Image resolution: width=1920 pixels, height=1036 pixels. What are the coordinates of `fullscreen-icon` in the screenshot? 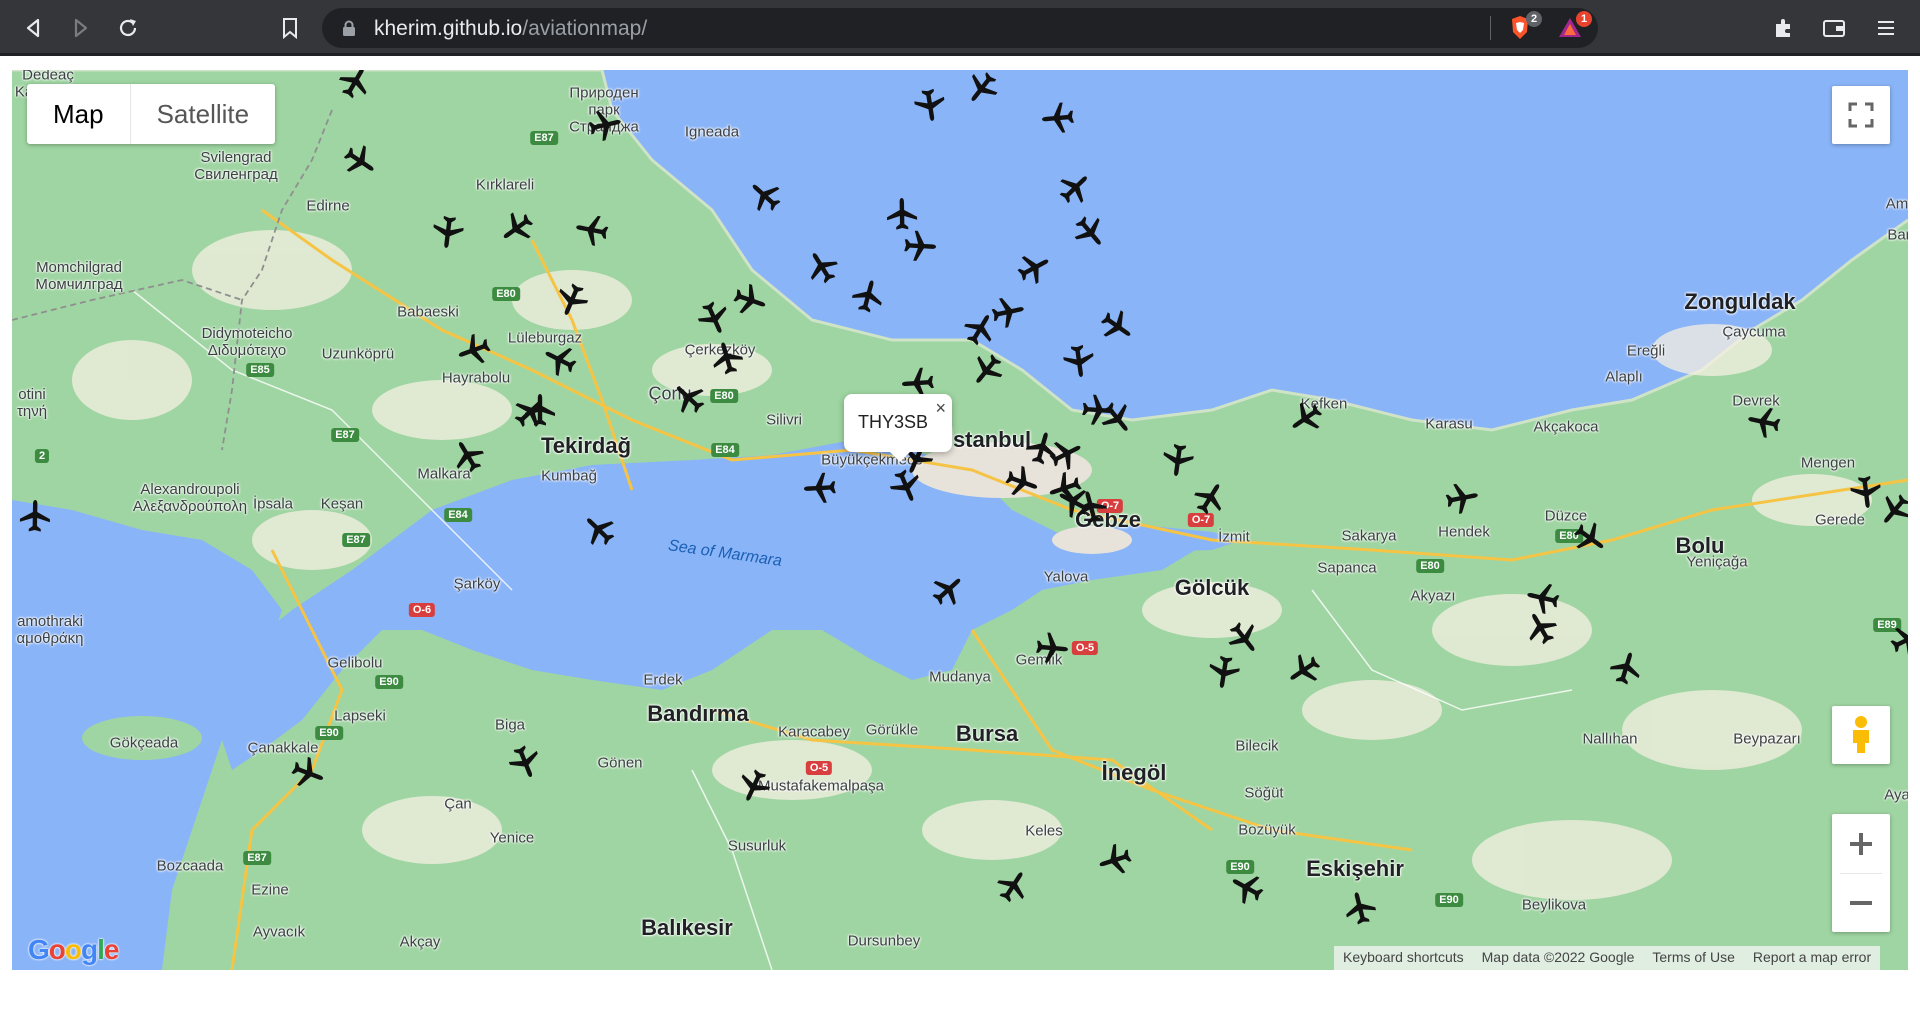 It's located at (1861, 115).